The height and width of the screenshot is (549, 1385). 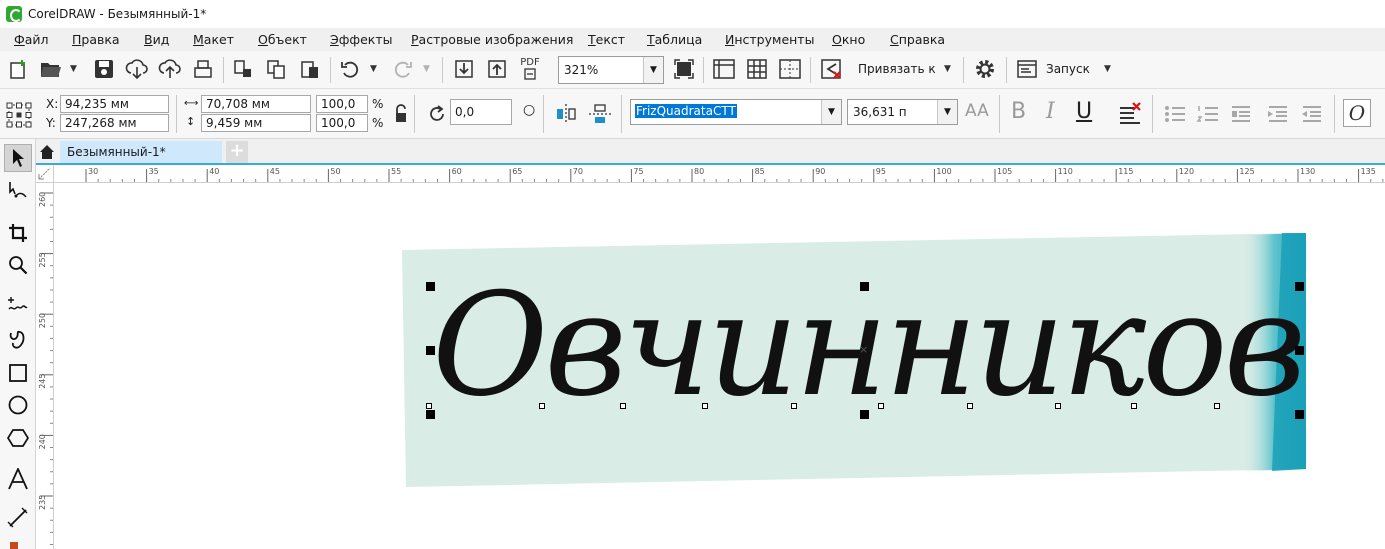 What do you see at coordinates (492, 39) in the screenshot?
I see `menu-bitmaps: Растровые изображения` at bounding box center [492, 39].